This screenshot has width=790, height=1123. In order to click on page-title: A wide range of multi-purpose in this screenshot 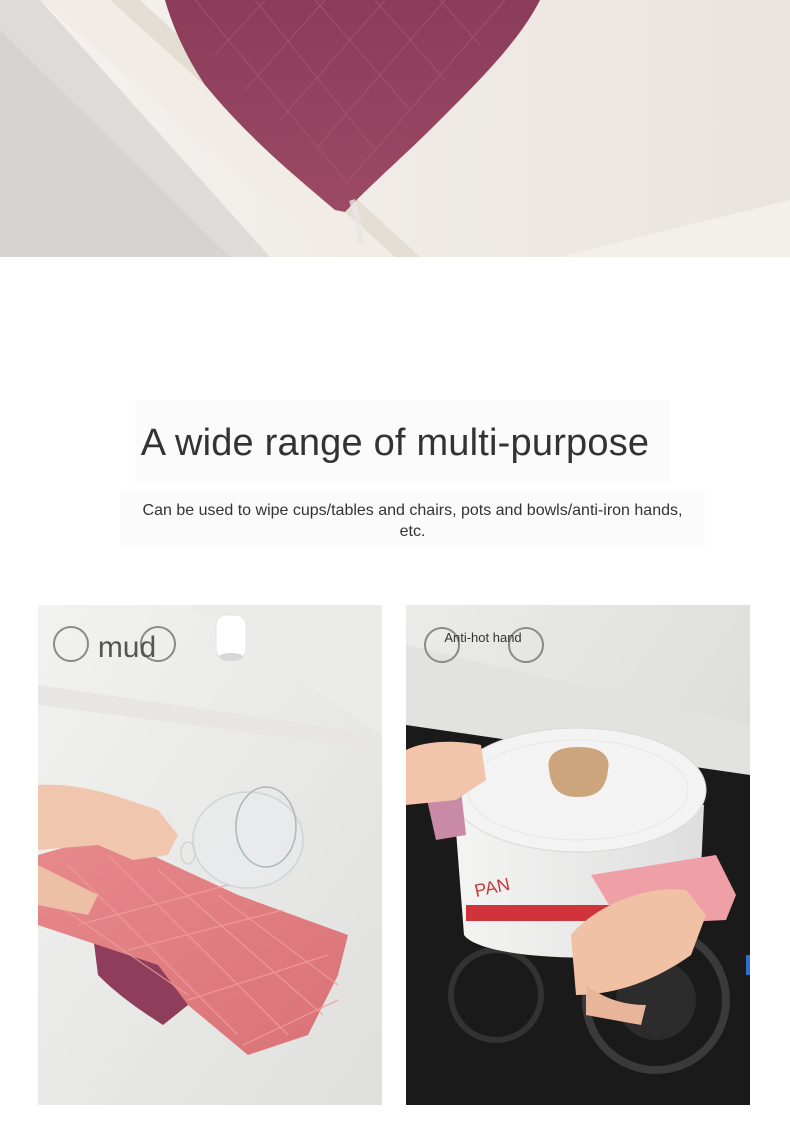, I will do `click(395, 443)`.